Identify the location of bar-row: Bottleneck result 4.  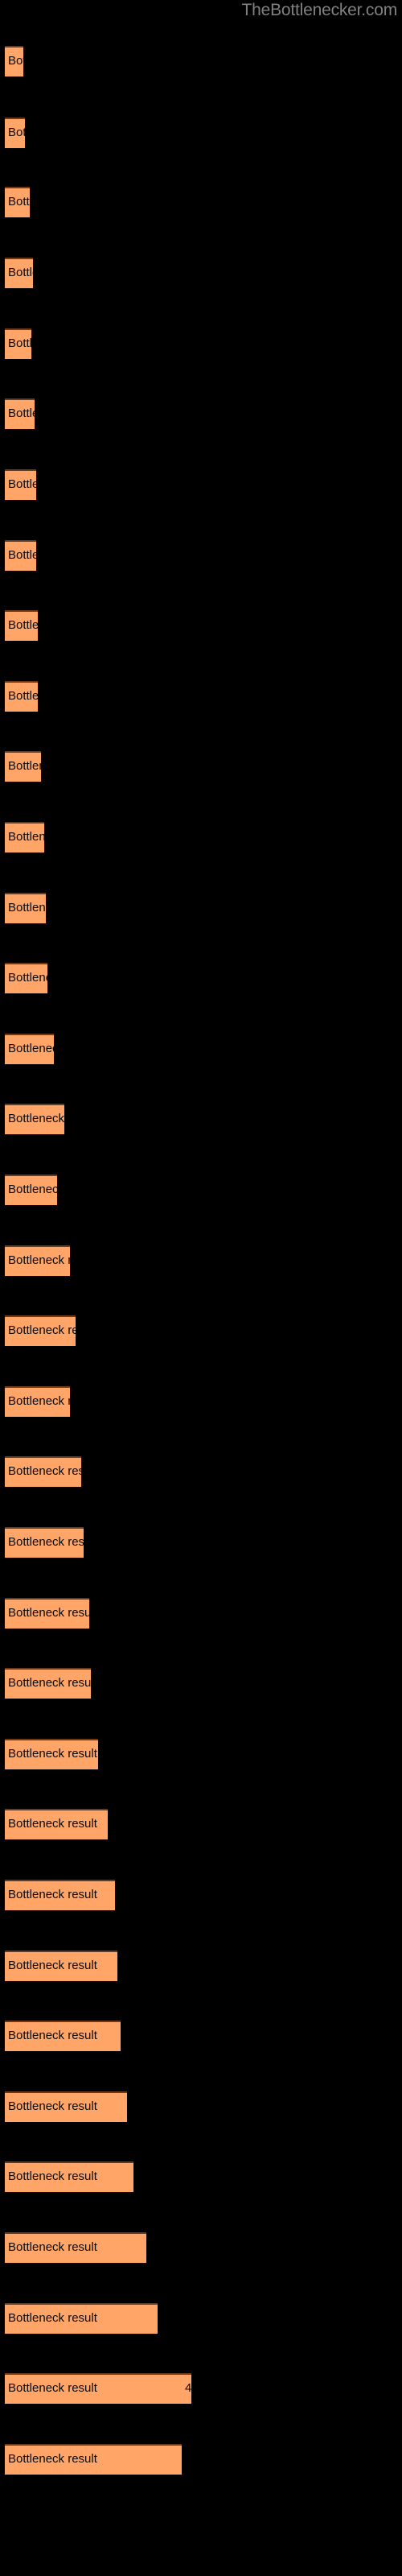
(98, 2388).